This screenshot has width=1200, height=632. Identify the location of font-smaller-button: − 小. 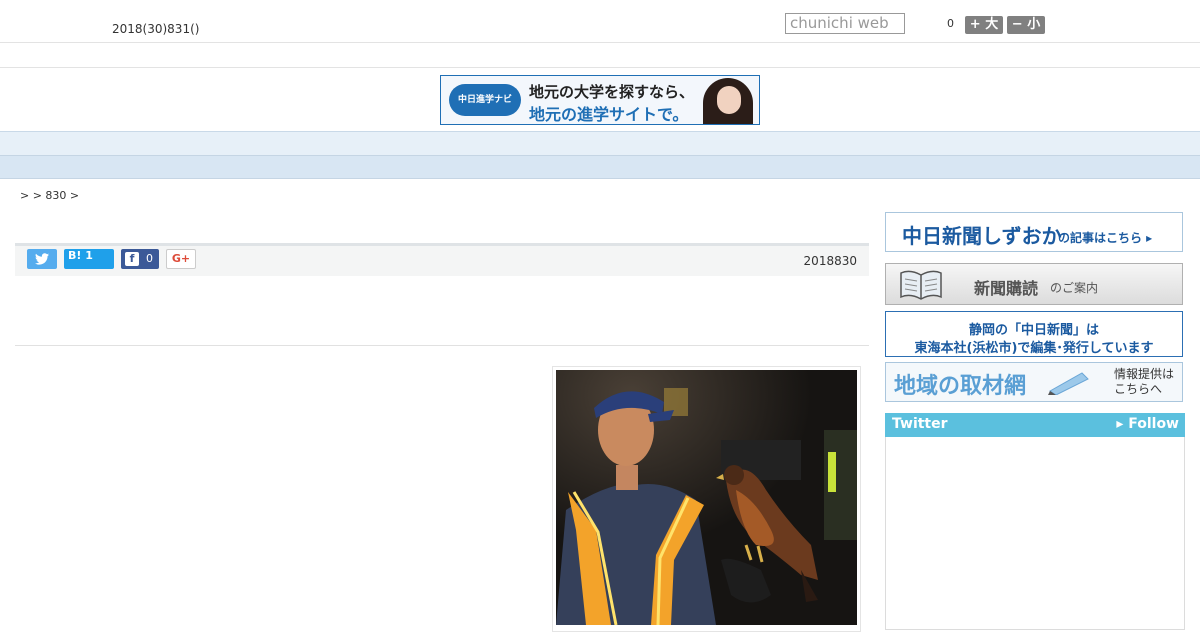
(1026, 25).